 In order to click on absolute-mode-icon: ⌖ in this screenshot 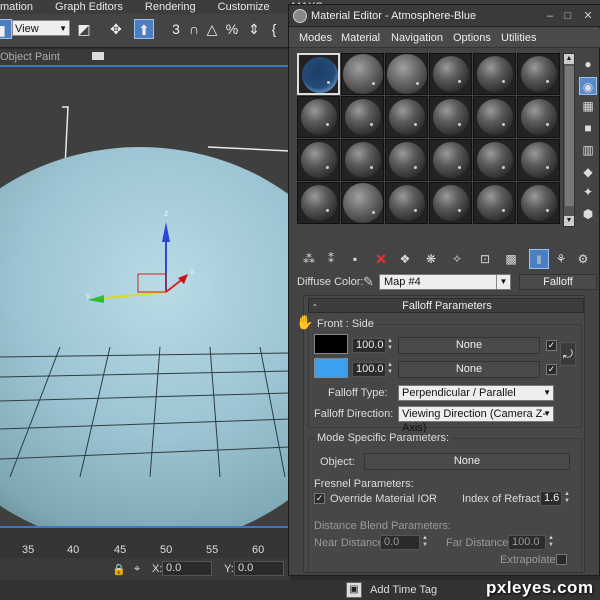, I will do `click(137, 569)`.